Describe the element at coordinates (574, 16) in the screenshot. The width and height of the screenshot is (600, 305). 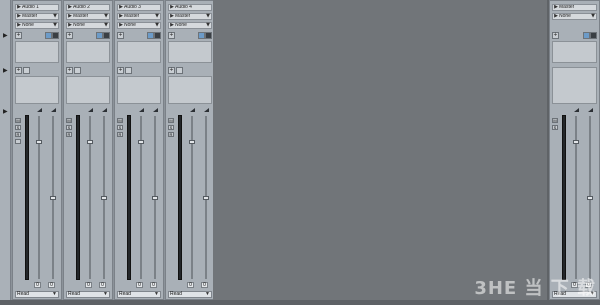
I see `master-input-select: ▶ None ▼` at that location.